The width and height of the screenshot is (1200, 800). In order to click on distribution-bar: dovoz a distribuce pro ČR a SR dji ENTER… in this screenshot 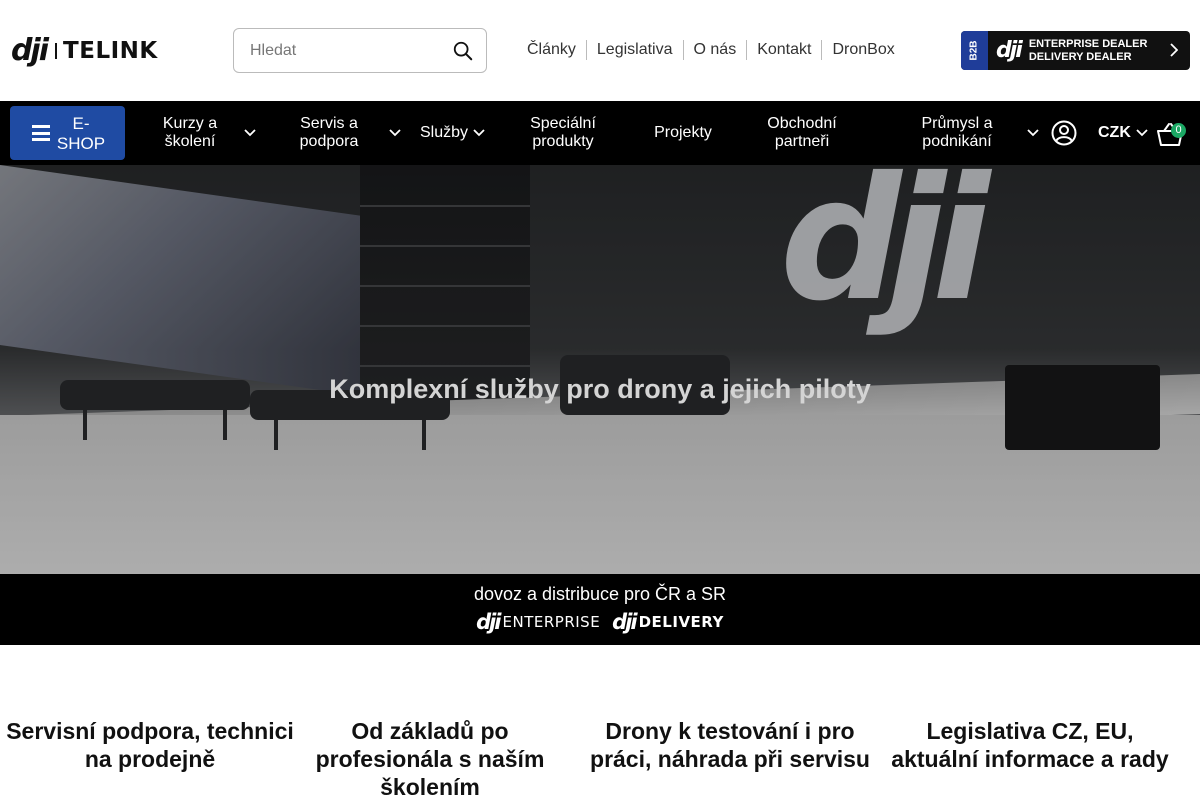, I will do `click(600, 609)`.